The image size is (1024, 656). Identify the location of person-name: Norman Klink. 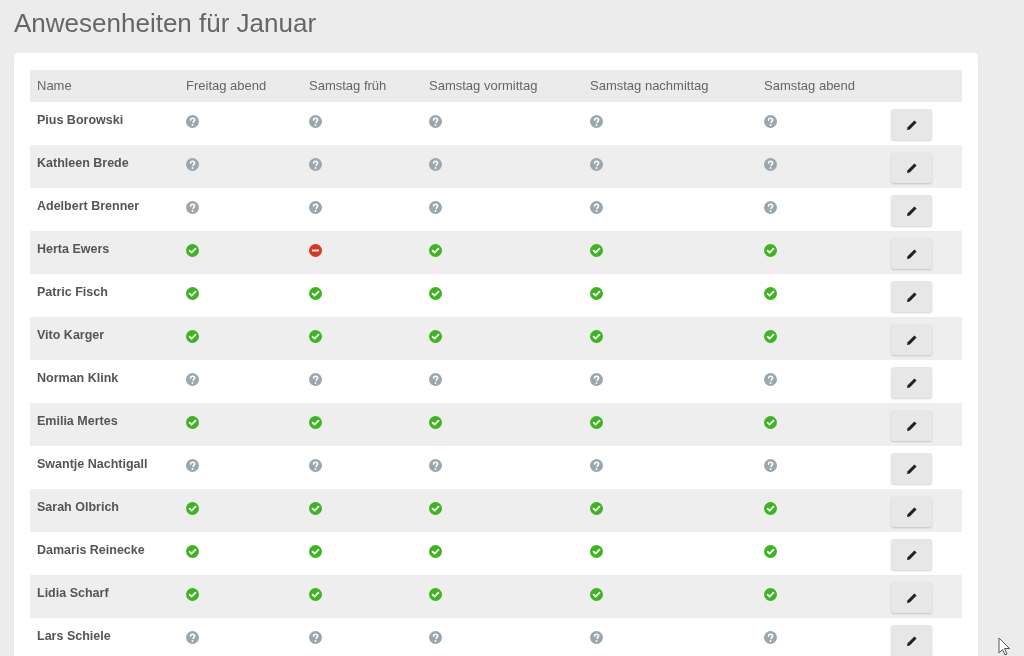
(78, 378).